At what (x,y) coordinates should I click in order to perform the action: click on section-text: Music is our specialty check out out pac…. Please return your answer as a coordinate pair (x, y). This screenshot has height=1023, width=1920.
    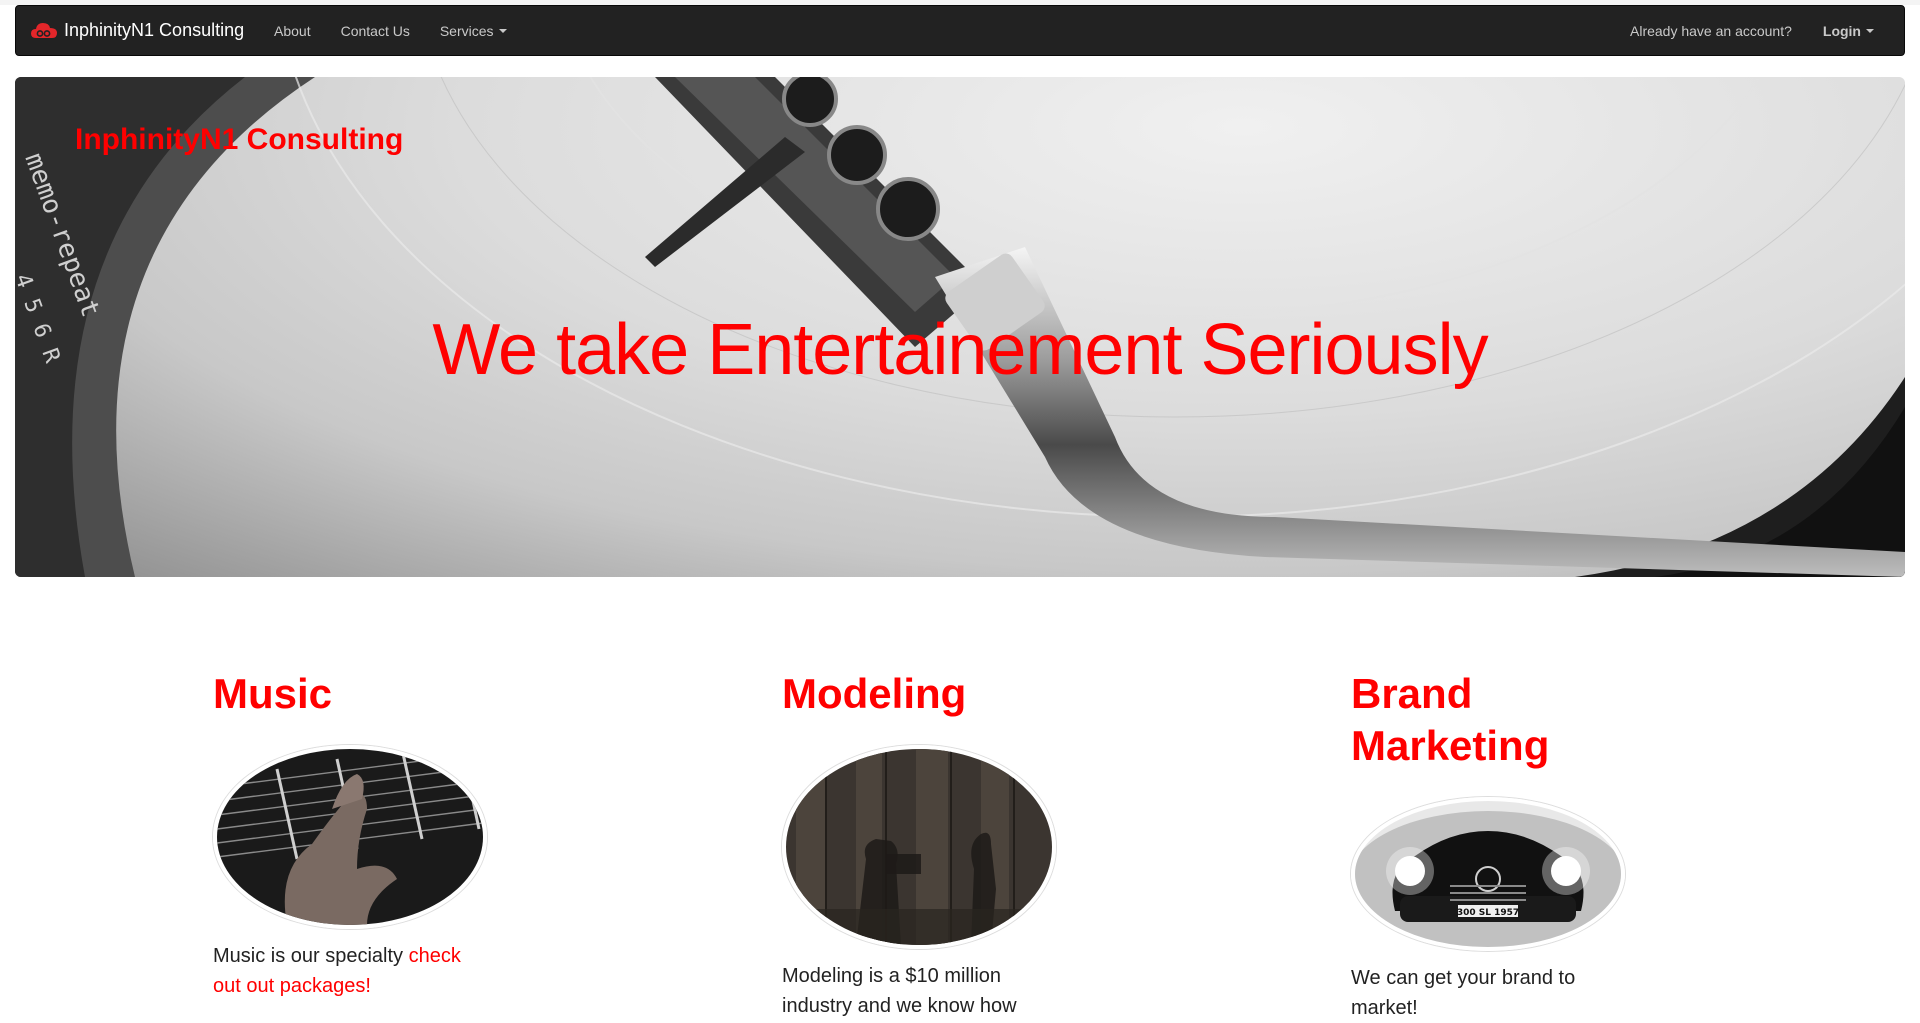
    Looking at the image, I should click on (353, 971).